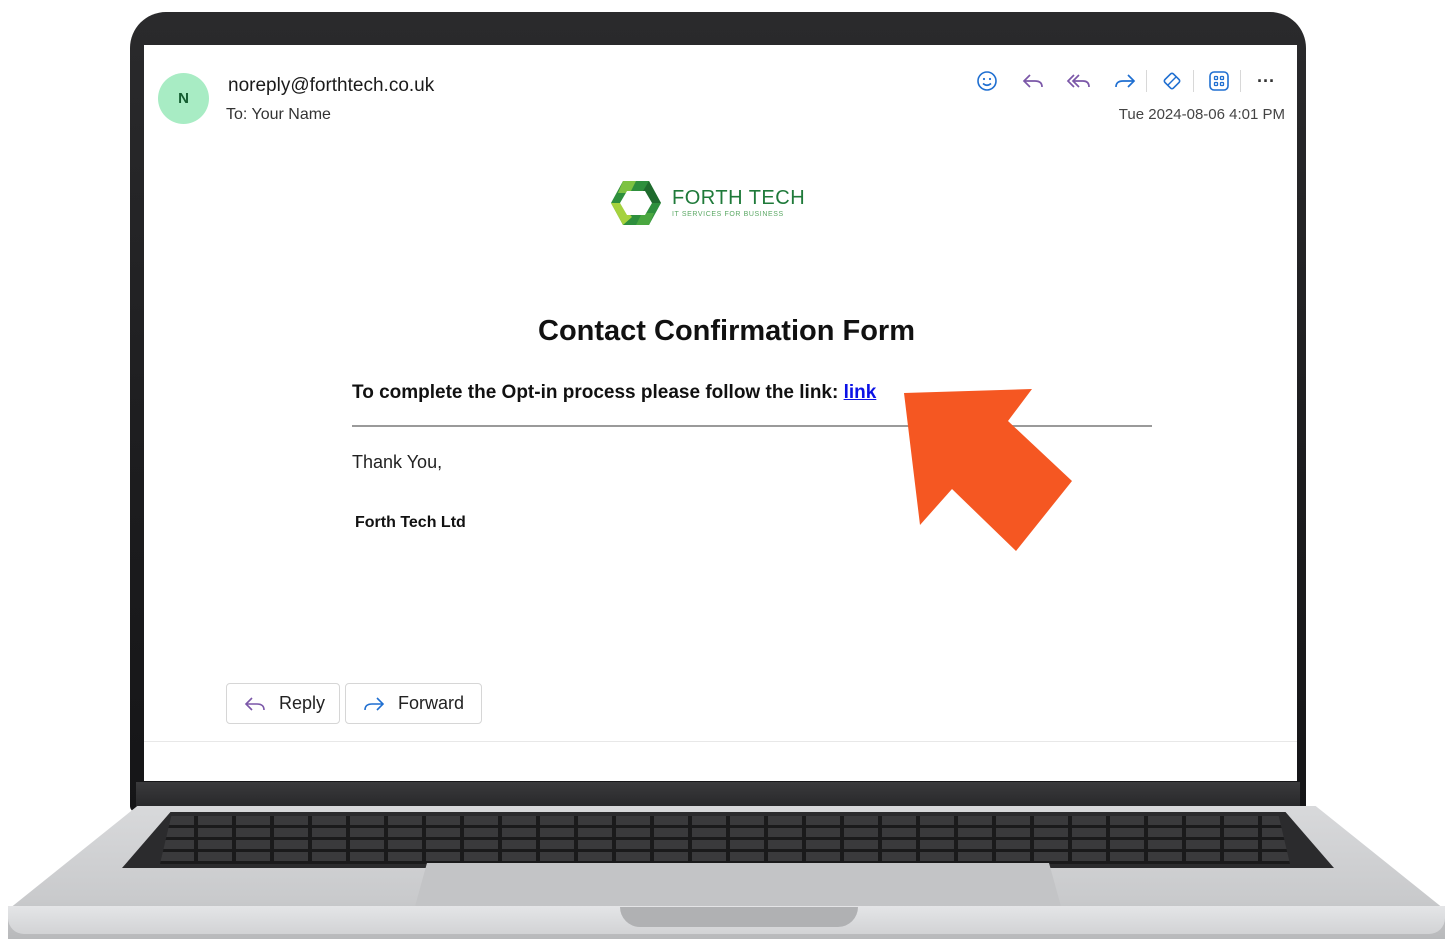 The width and height of the screenshot is (1453, 939). I want to click on forward-button: Forward, so click(413, 703).